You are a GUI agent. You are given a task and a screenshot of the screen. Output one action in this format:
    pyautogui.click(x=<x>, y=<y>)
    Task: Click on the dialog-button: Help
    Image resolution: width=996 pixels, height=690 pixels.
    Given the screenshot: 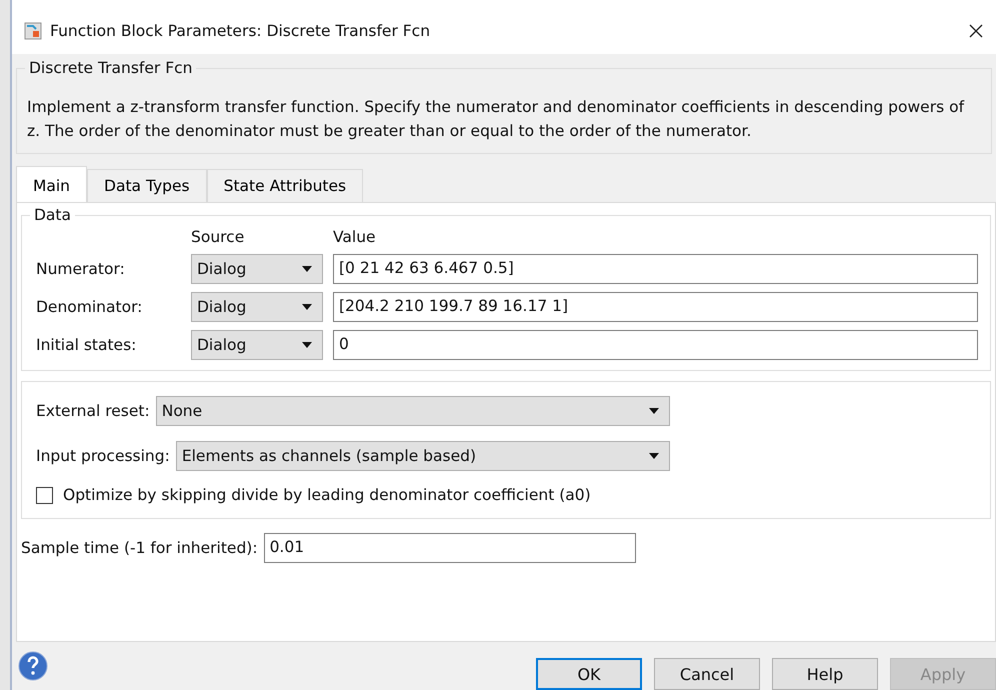 What is the action you would take?
    pyautogui.click(x=825, y=674)
    